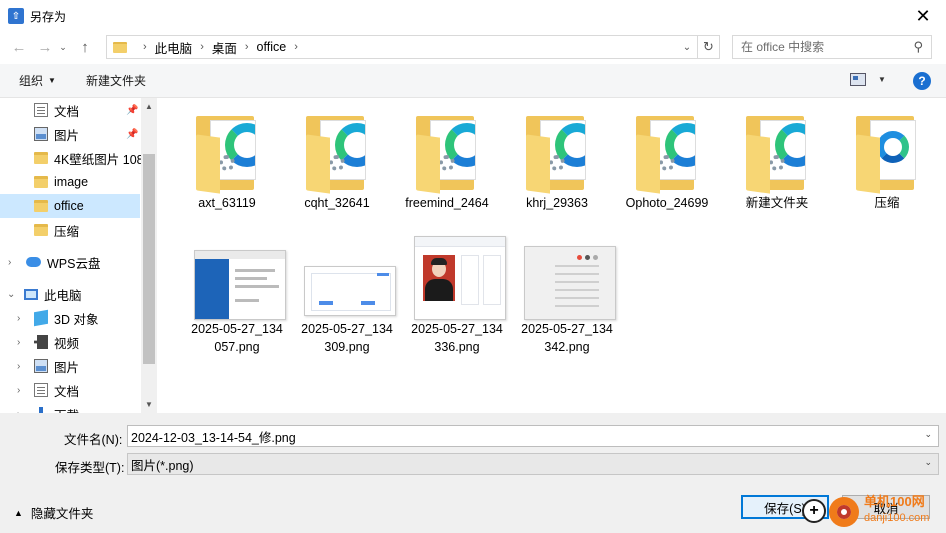  Describe the element at coordinates (350, 278) in the screenshot. I see `image-thumbnail` at that location.